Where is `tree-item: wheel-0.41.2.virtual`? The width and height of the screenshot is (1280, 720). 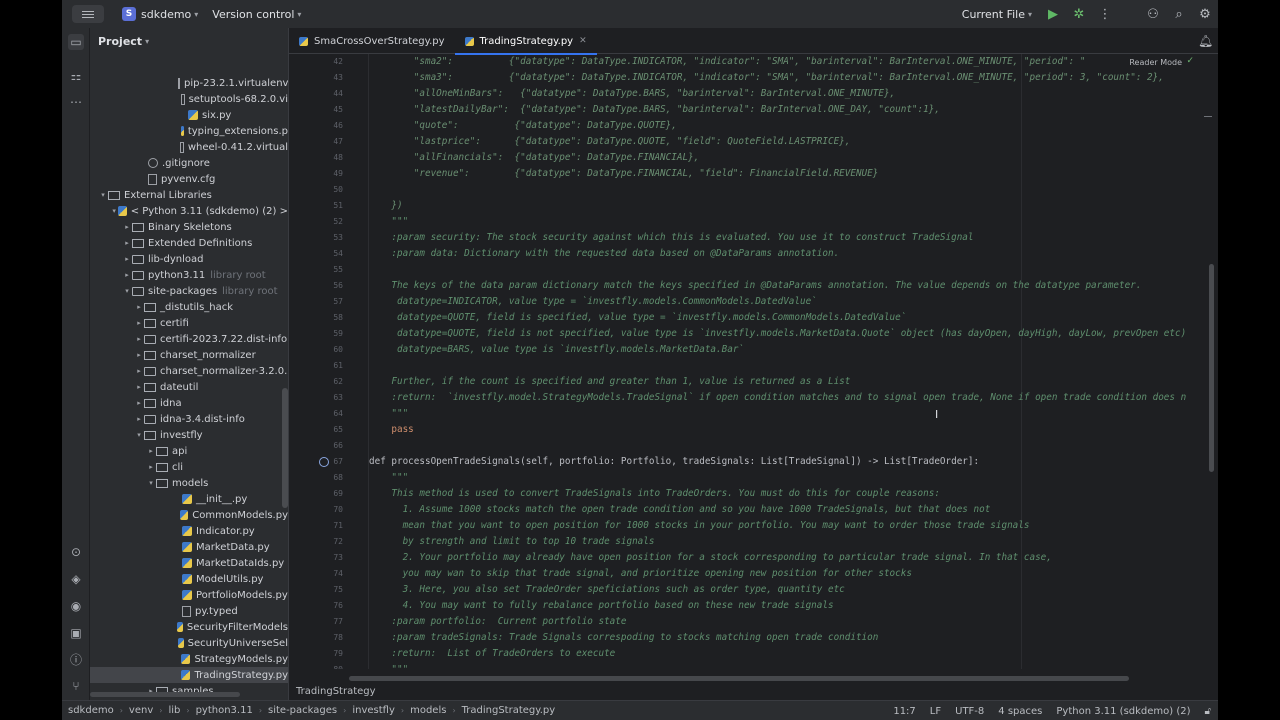 tree-item: wheel-0.41.2.virtual is located at coordinates (189, 147).